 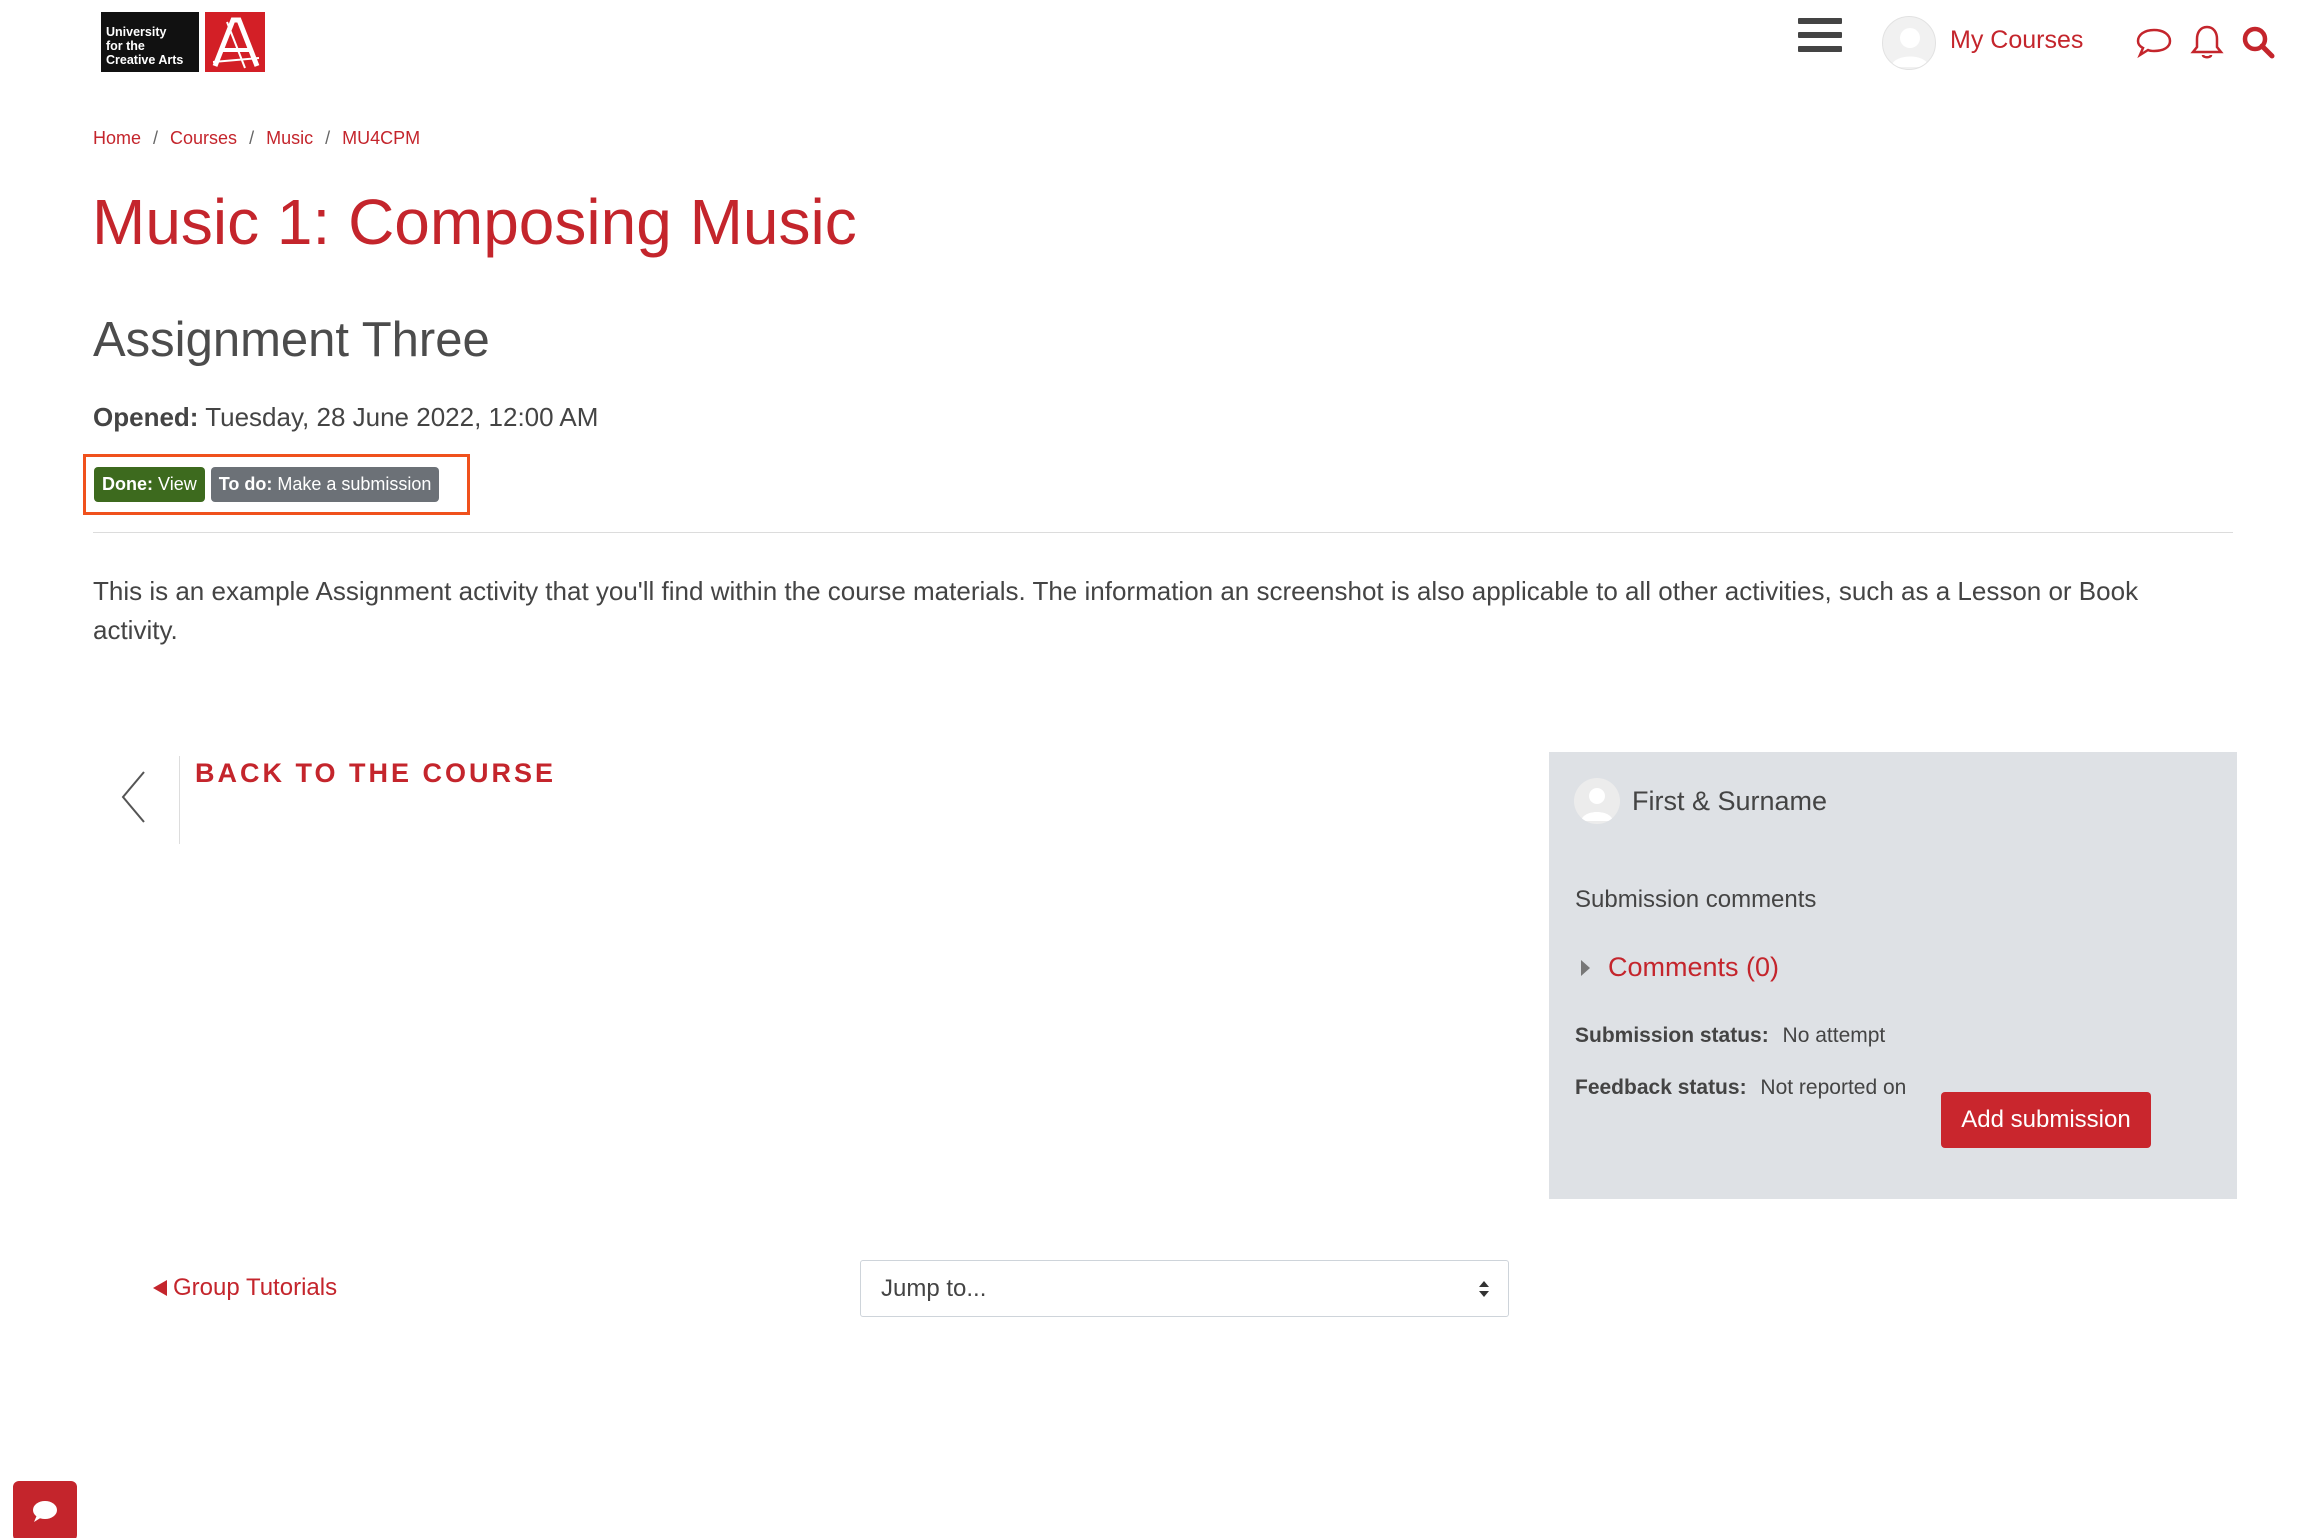 I want to click on breadcrumb: Home / Courses / Music / MU4CPM, so click(x=256, y=138).